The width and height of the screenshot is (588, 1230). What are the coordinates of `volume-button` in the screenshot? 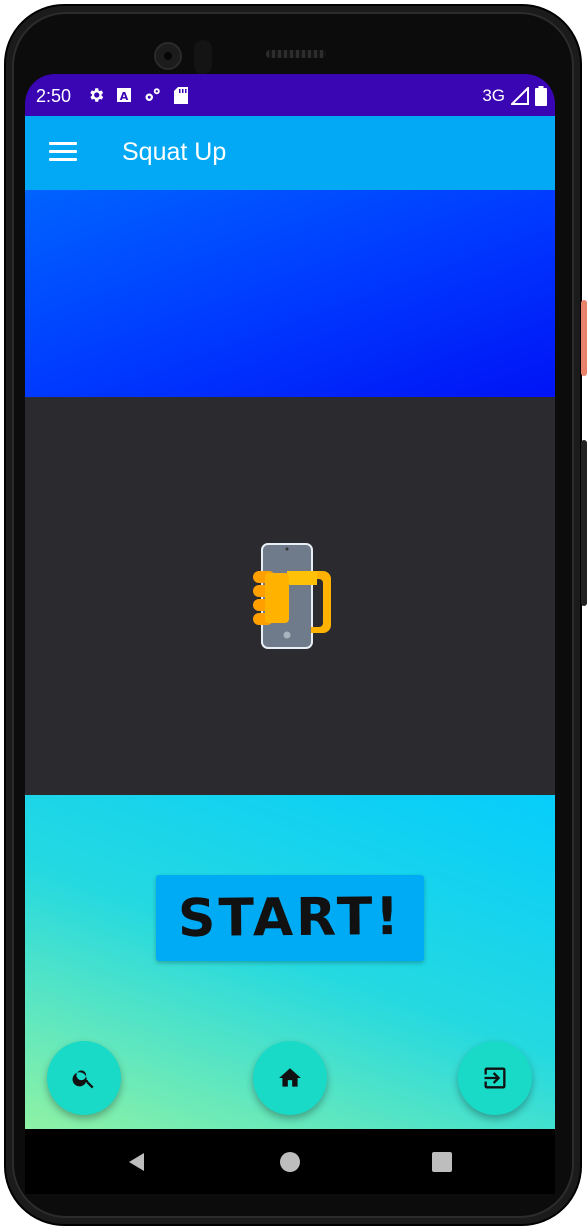 It's located at (584, 523).